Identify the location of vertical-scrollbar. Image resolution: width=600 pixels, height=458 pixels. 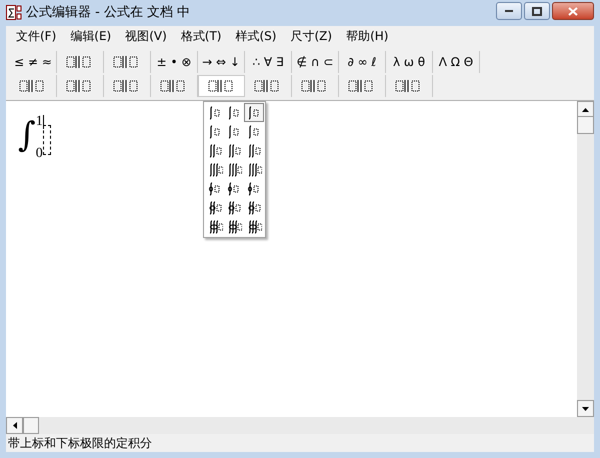
(585, 259).